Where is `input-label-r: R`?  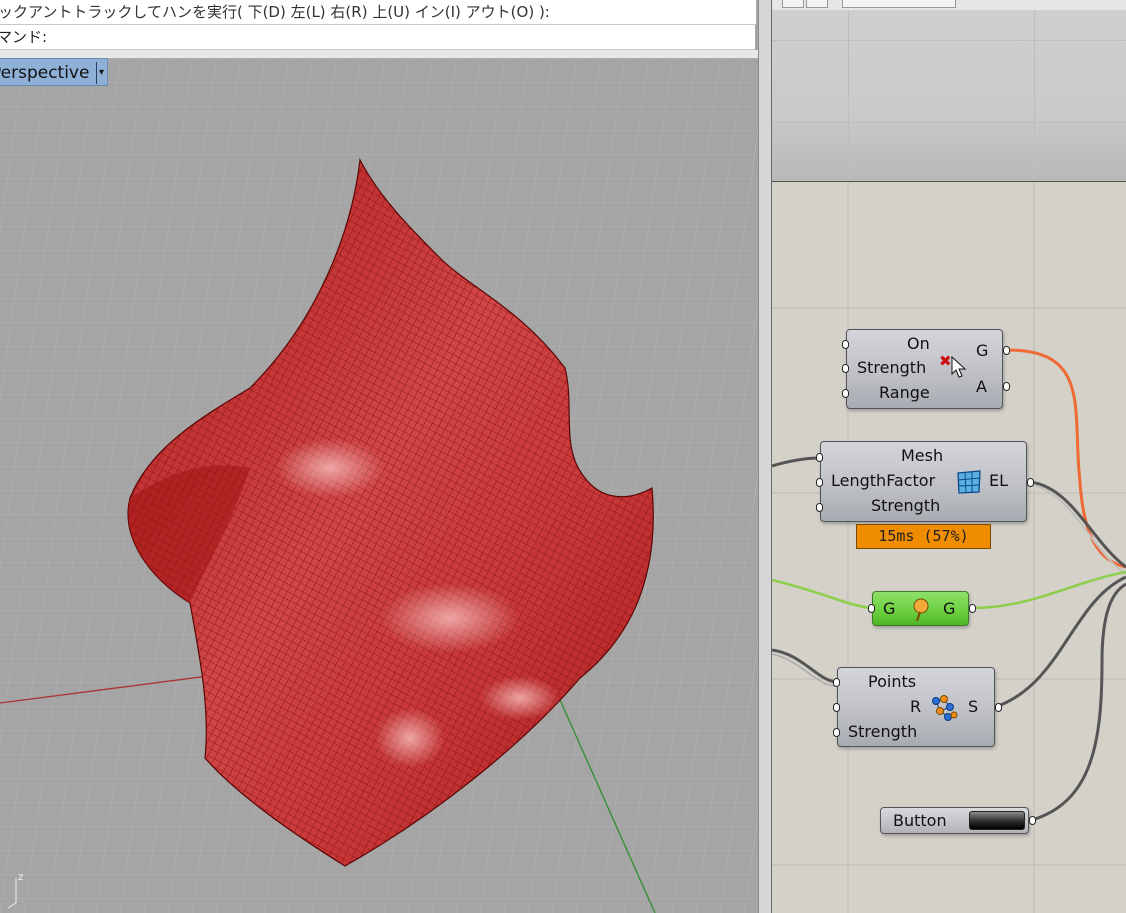
input-label-r: R is located at coordinates (916, 706).